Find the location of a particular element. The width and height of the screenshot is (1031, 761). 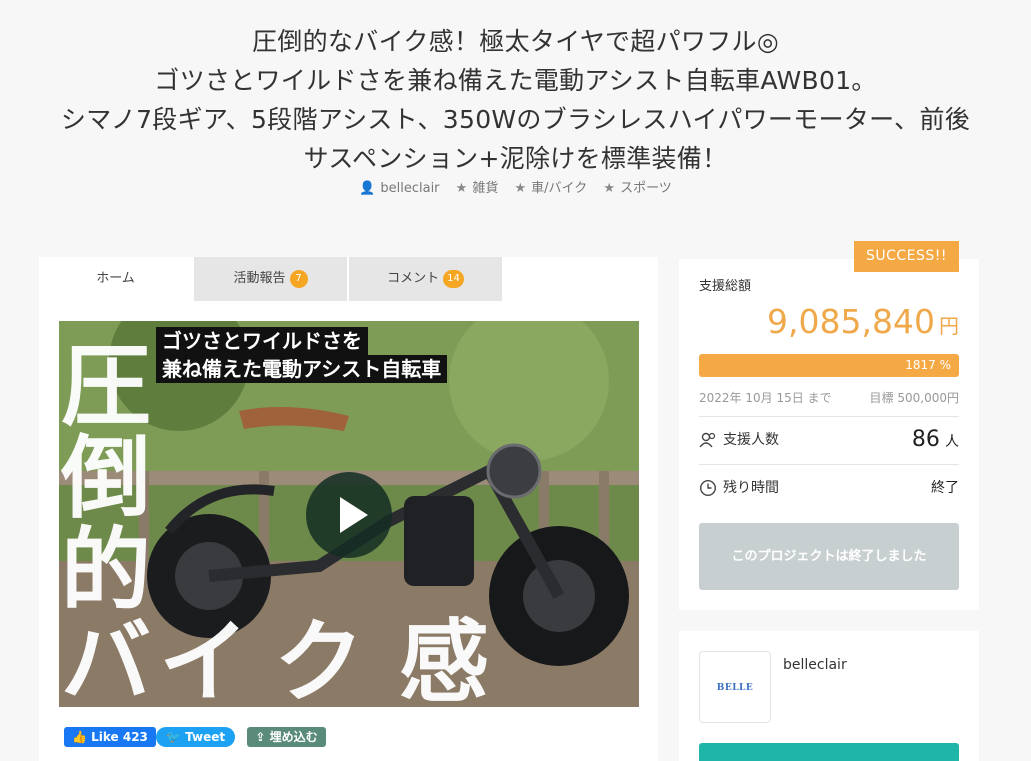

share-icon: ⇪ is located at coordinates (262, 737).